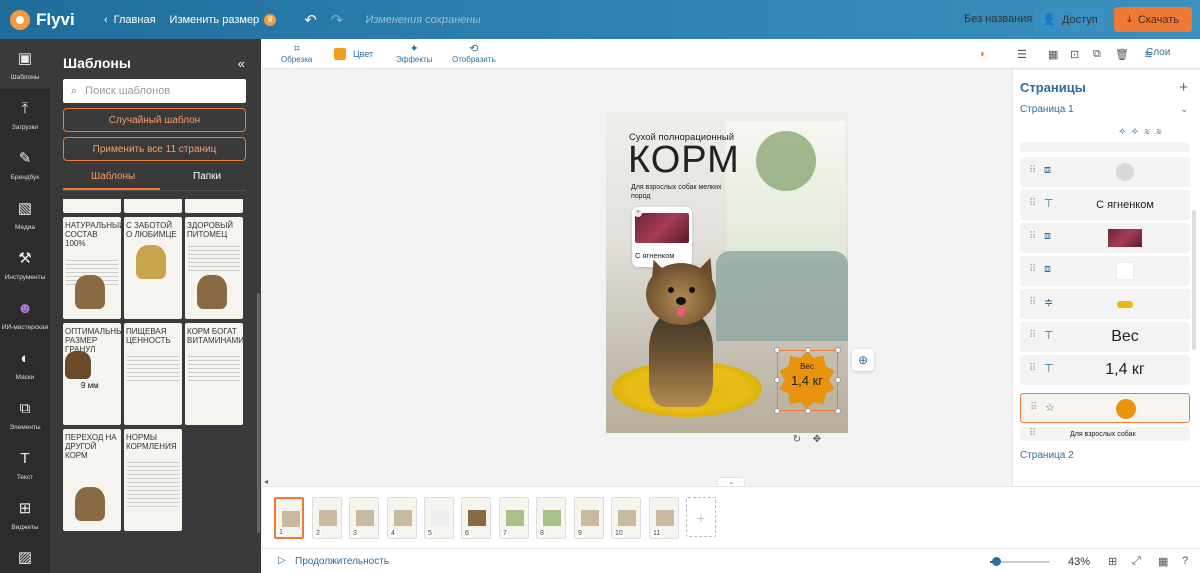 Image resolution: width=1200 pixels, height=573 pixels. Describe the element at coordinates (1070, 19) in the screenshot. I see `access-button: 👤 Доступ` at that location.